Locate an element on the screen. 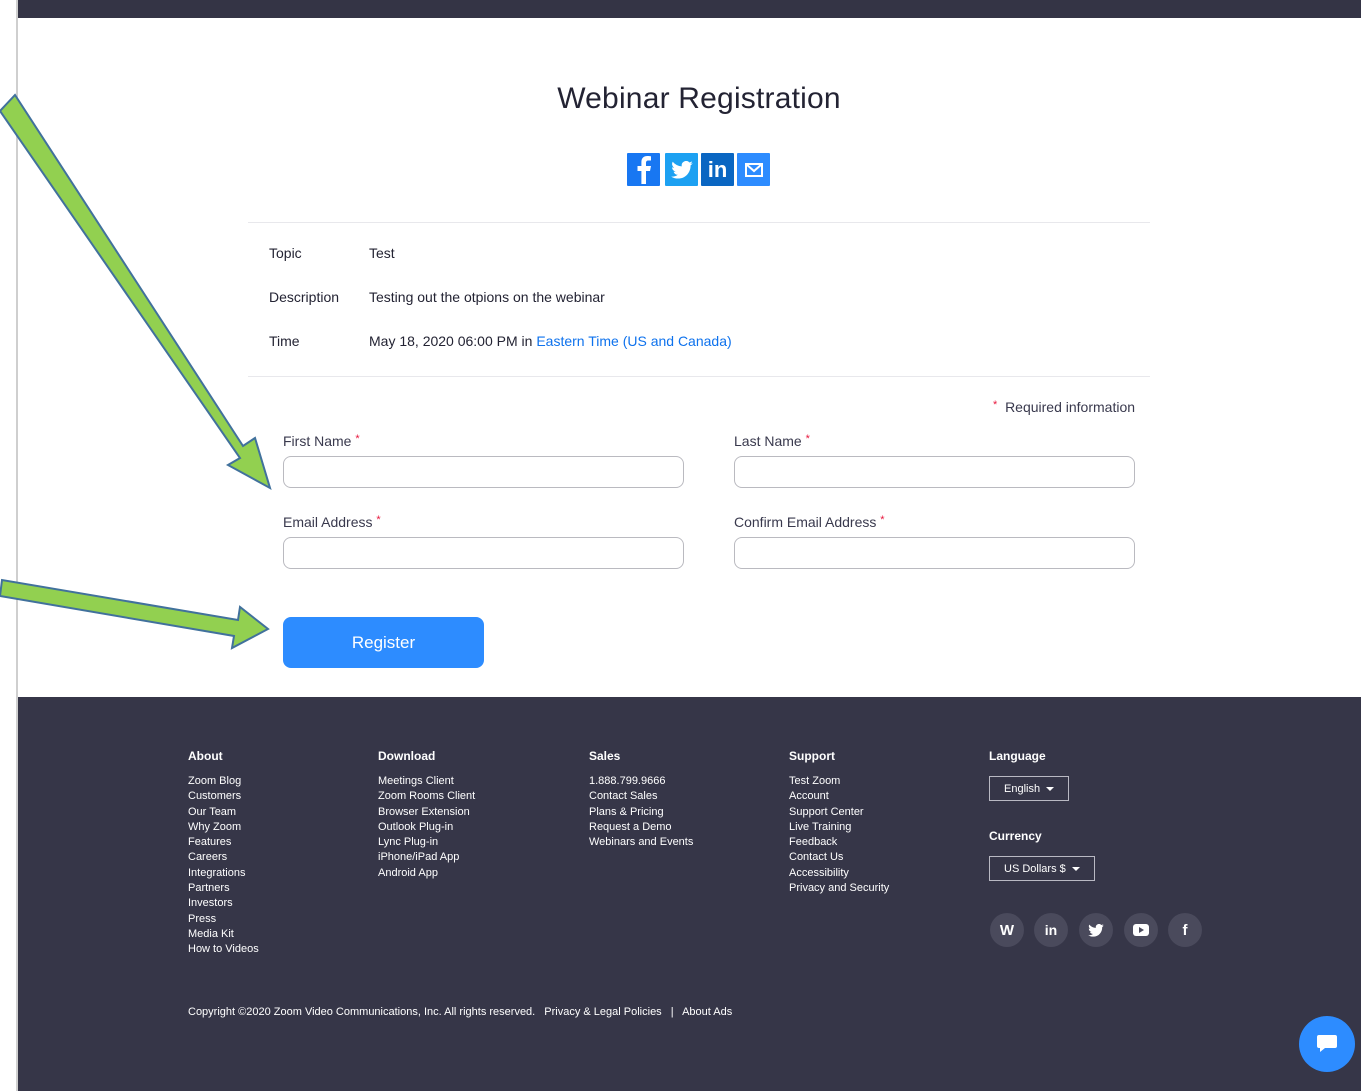 This screenshot has width=1361, height=1091. arrow-to-first-name is located at coordinates (136, 292).